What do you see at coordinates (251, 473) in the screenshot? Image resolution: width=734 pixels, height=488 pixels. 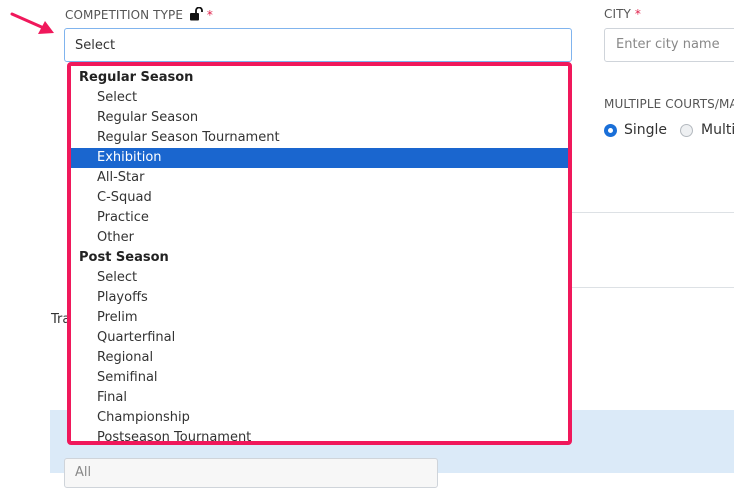 I see `bottom-select: All` at bounding box center [251, 473].